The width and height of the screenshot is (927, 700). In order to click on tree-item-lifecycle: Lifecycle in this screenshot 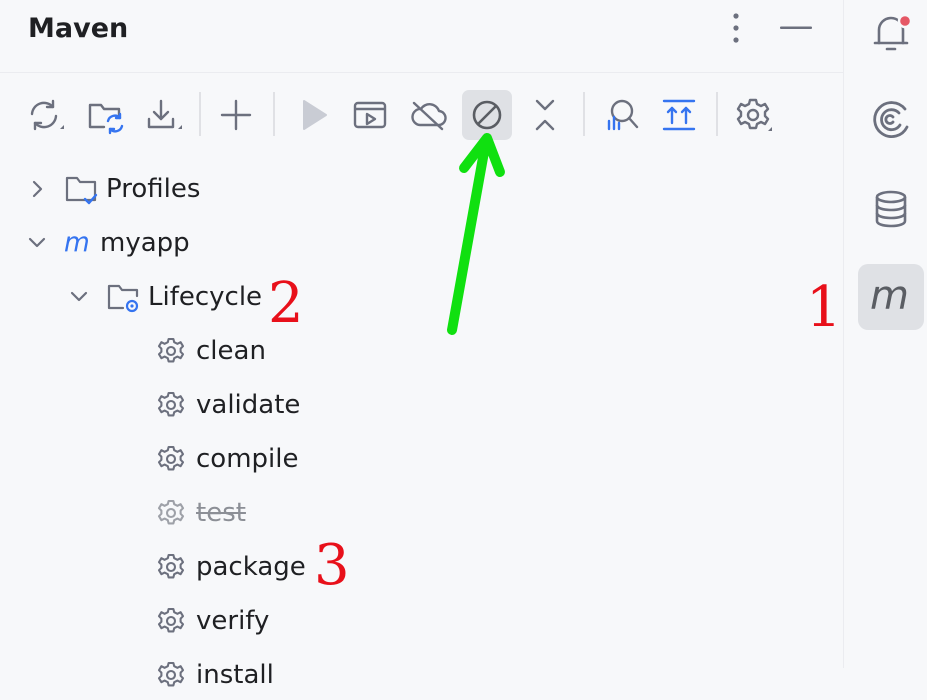, I will do `click(164, 297)`.